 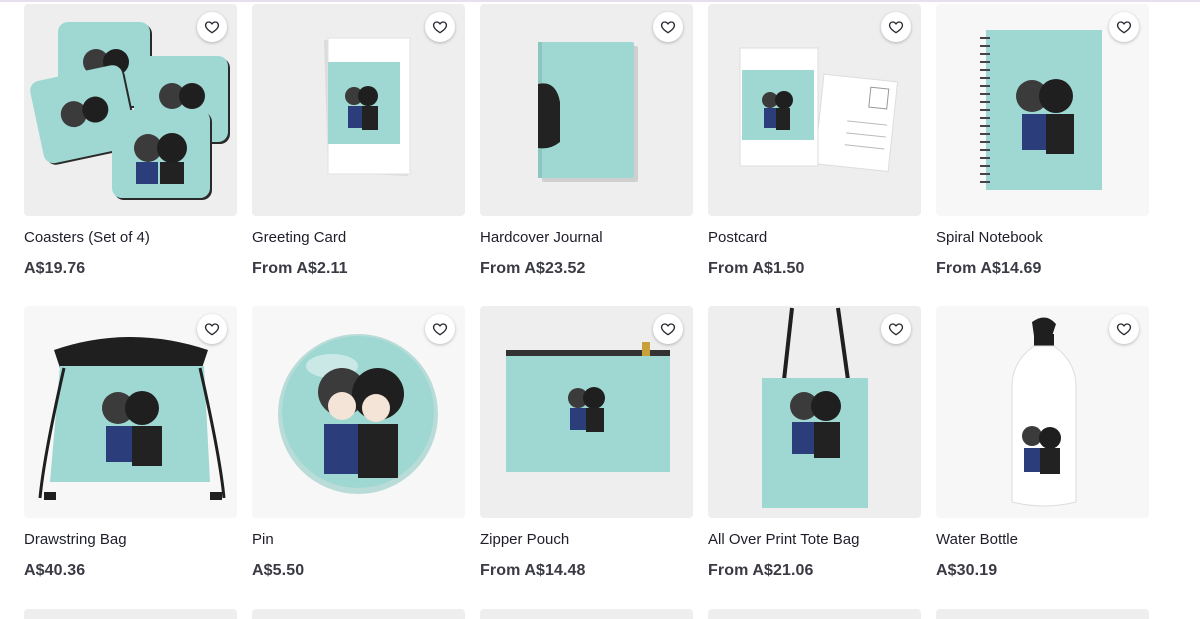 I want to click on product-image-drawstring-bag, so click(x=130, y=412).